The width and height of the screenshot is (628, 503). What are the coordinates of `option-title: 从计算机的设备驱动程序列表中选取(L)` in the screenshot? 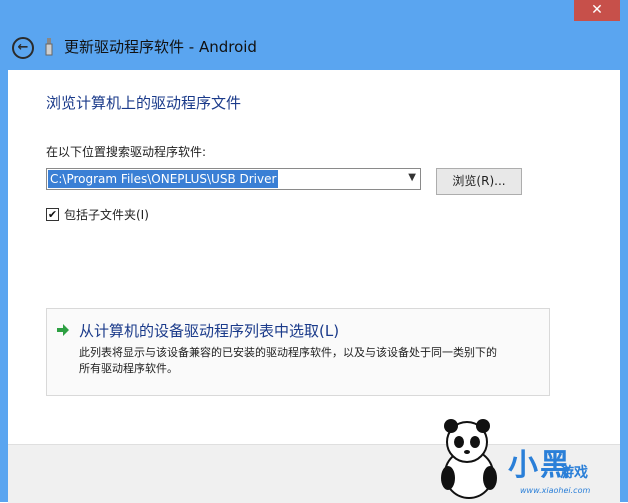 It's located at (209, 330).